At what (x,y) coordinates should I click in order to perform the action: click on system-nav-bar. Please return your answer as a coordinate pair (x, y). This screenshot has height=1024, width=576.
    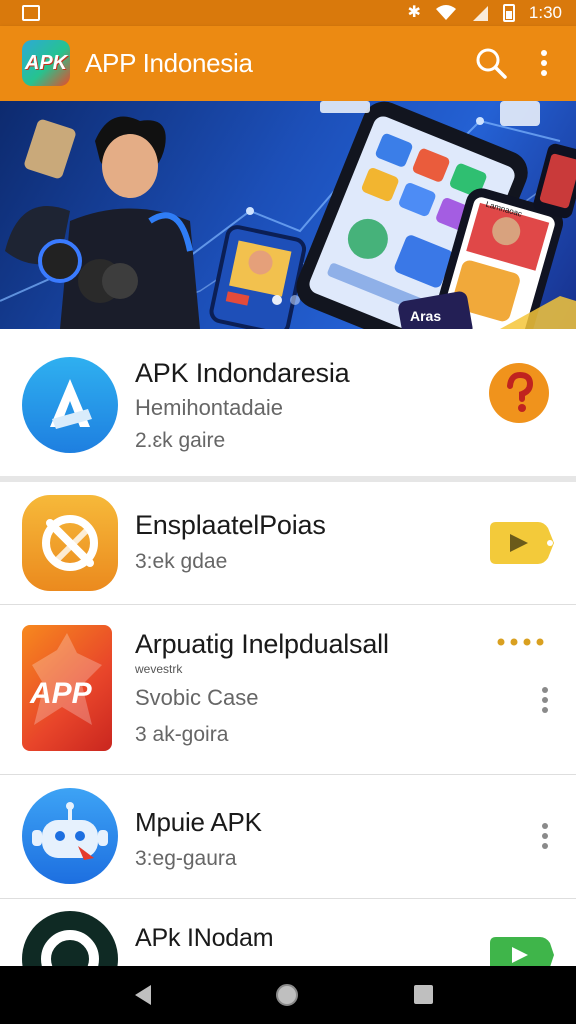
    Looking at the image, I should click on (288, 995).